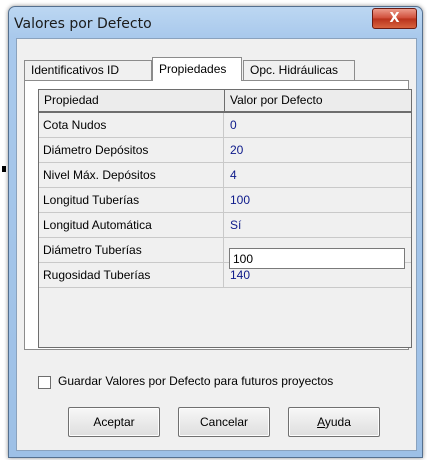 The height and width of the screenshot is (460, 427). Describe the element at coordinates (317, 125) in the screenshot. I see `property-value: 0` at that location.